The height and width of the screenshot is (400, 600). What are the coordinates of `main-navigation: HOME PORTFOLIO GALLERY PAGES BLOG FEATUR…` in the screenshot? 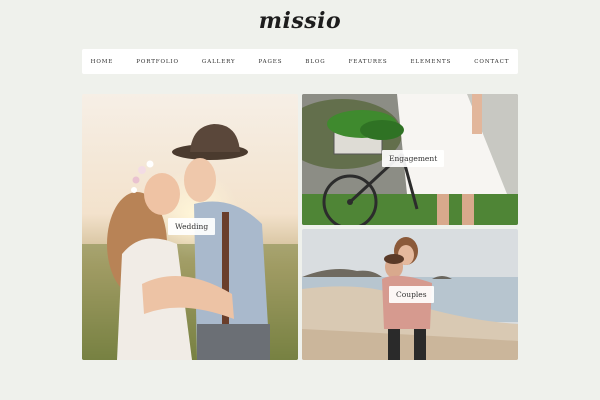 It's located at (300, 61).